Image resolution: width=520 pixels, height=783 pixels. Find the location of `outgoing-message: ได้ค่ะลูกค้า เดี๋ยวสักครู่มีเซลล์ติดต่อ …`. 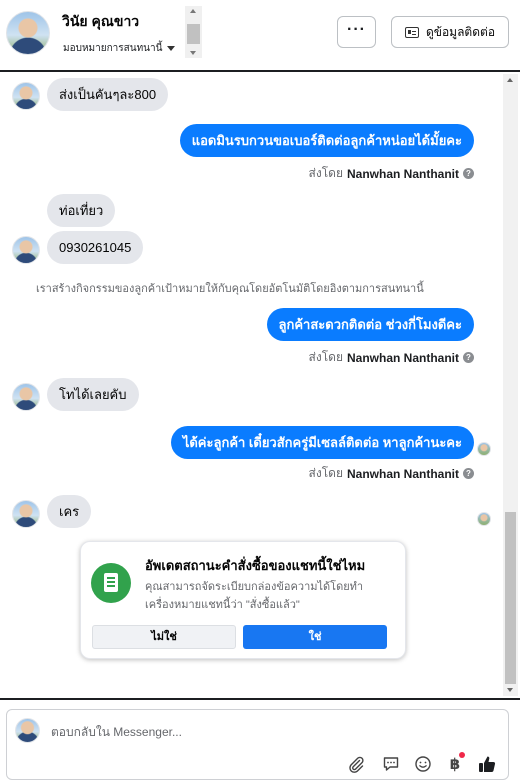

outgoing-message: ได้ค่ะลูกค้า เดี๋ยวสักครู่มีเซลล์ติดต่อ … is located at coordinates (322, 442).